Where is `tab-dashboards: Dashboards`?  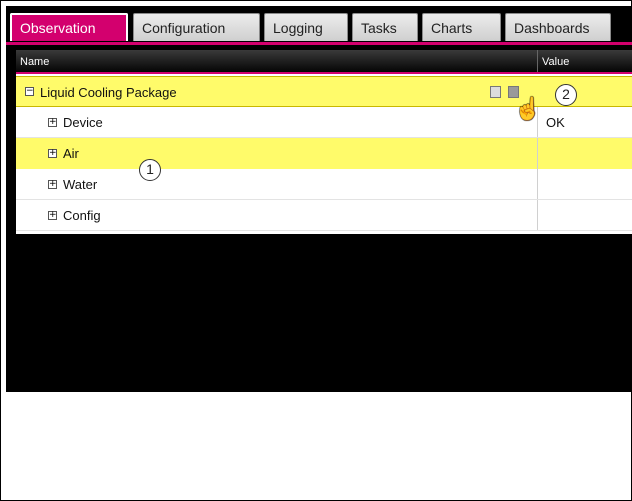
tab-dashboards: Dashboards is located at coordinates (558, 27).